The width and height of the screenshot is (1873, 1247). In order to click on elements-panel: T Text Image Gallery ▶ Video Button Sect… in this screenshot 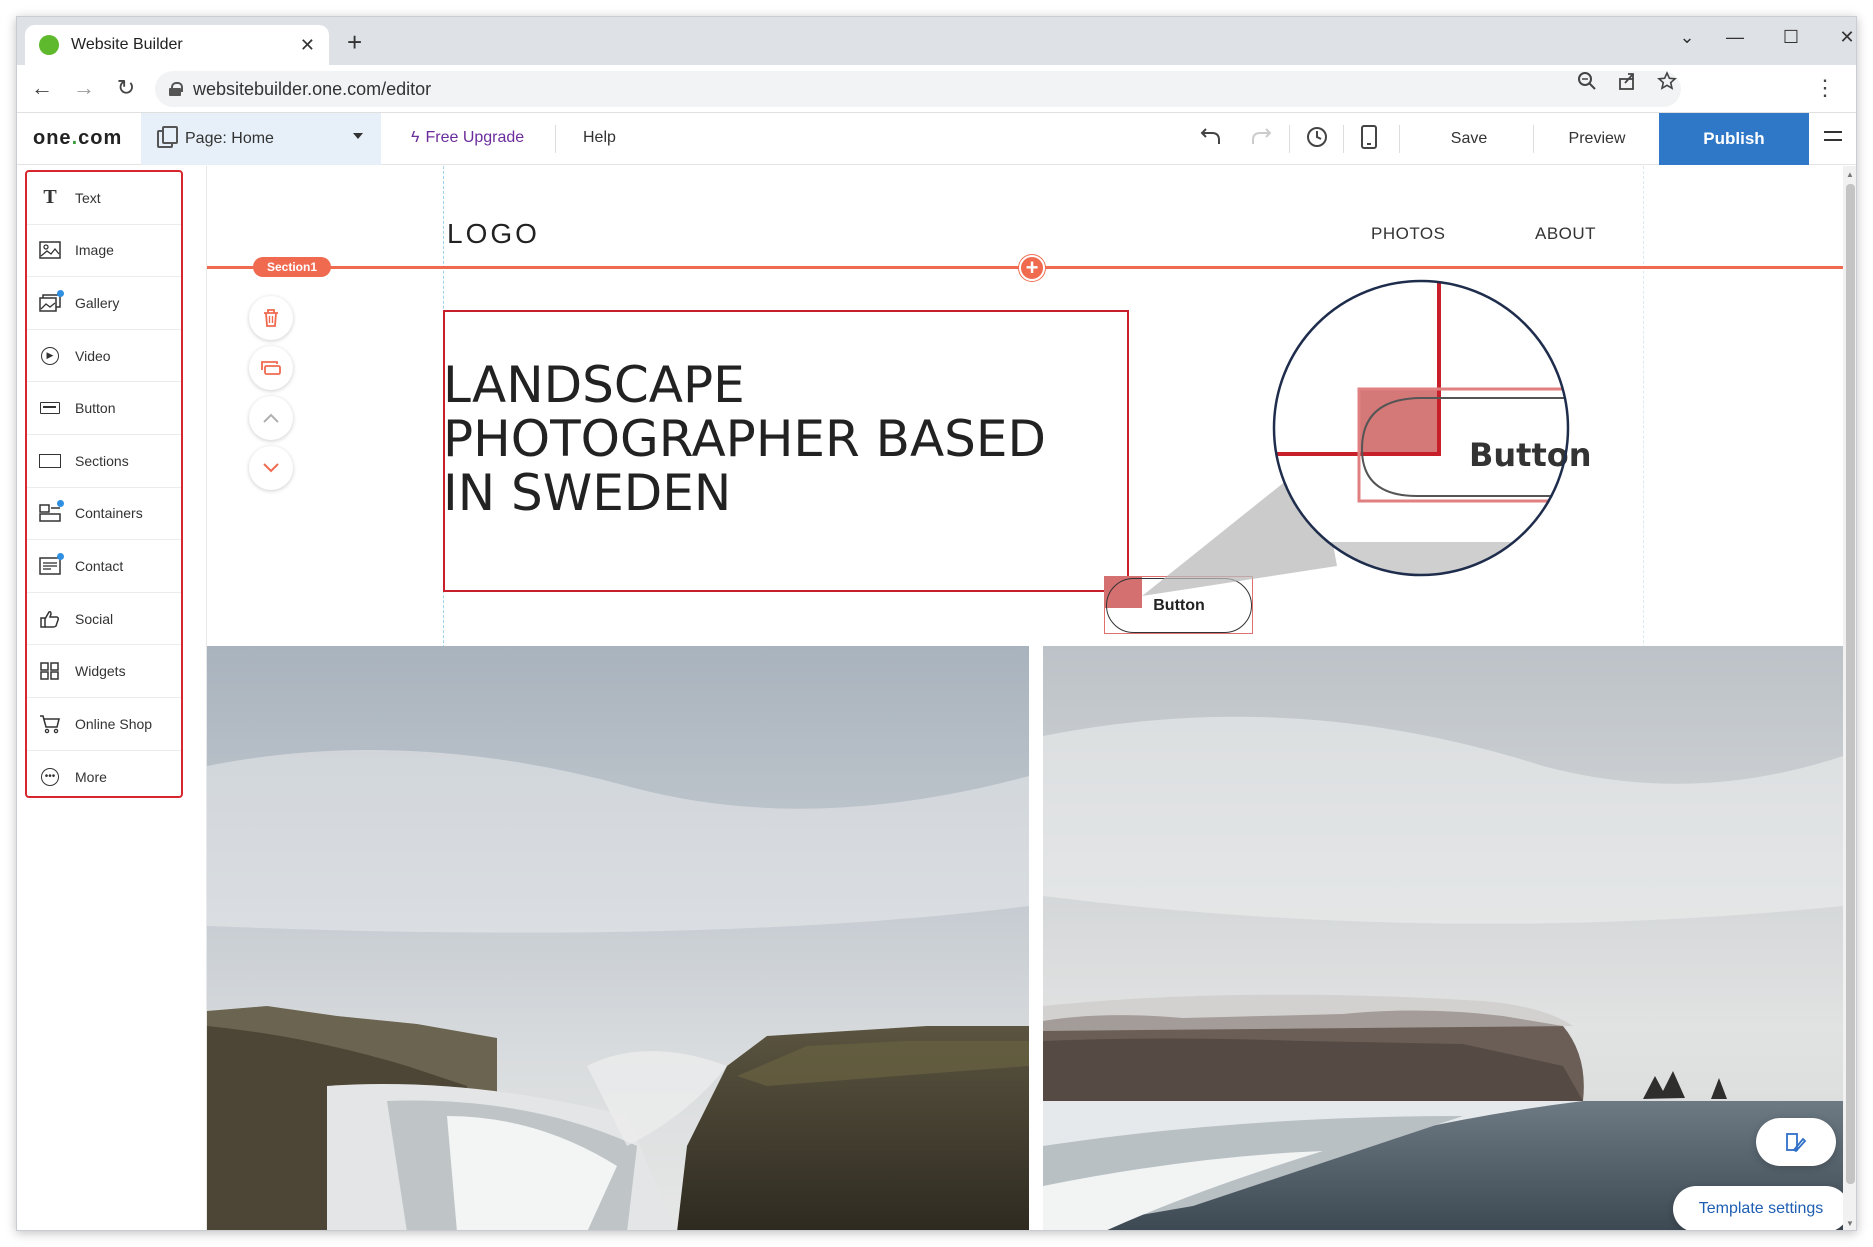, I will do `click(112, 698)`.